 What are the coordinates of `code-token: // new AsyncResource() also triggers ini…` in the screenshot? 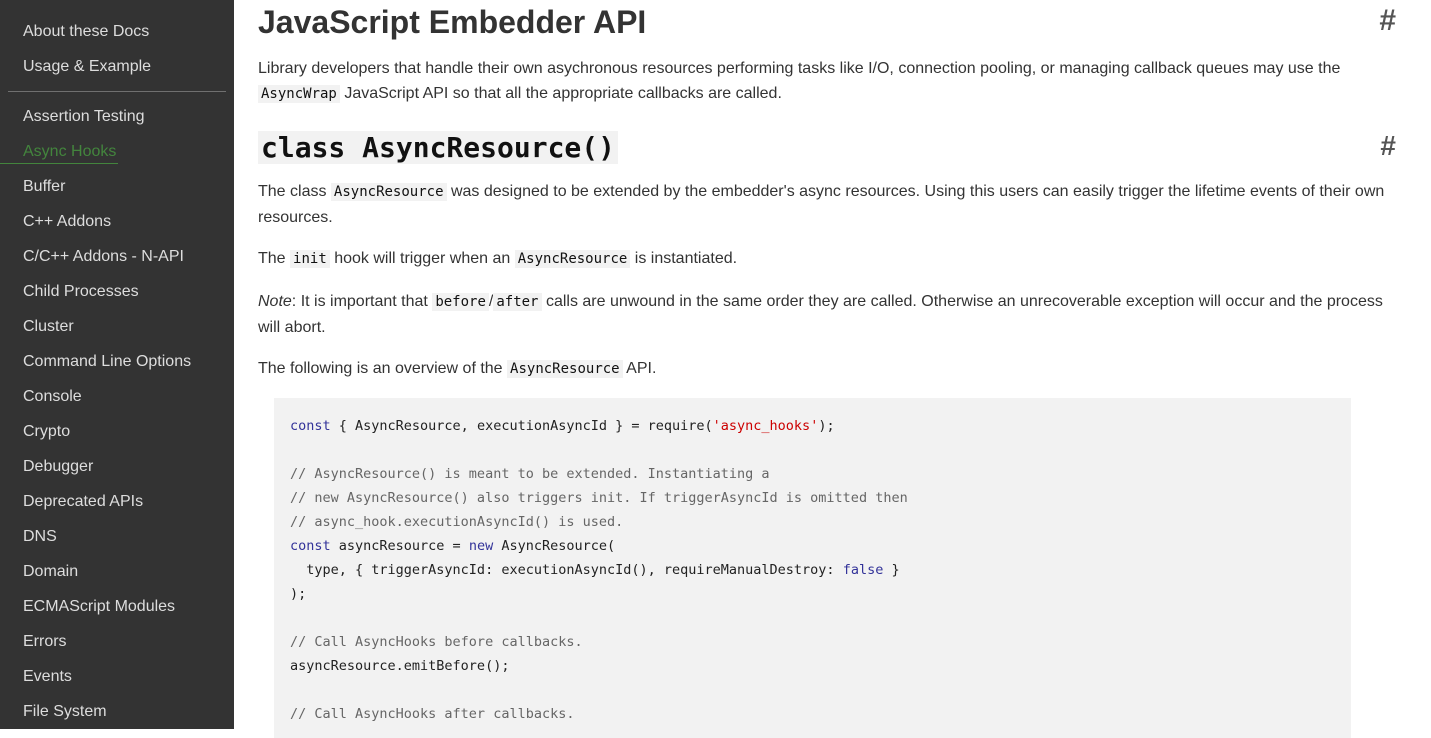 It's located at (599, 498).